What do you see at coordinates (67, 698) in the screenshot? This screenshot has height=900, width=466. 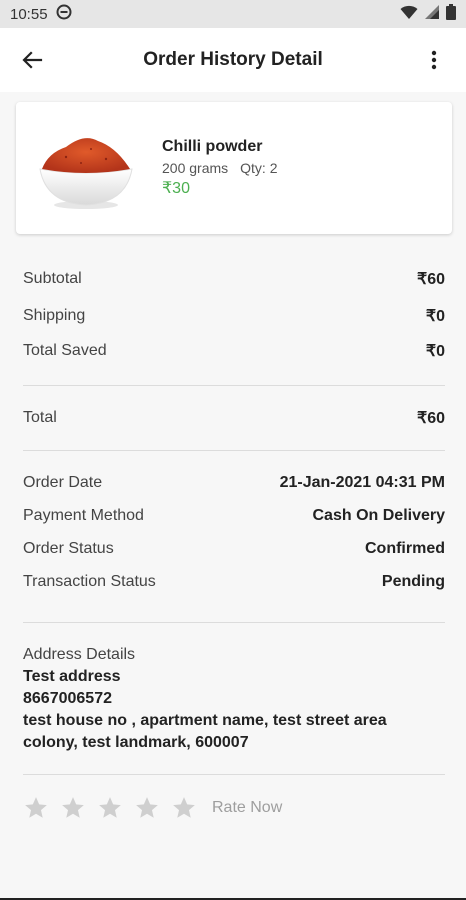 I see `address-phone: 8667006572` at bounding box center [67, 698].